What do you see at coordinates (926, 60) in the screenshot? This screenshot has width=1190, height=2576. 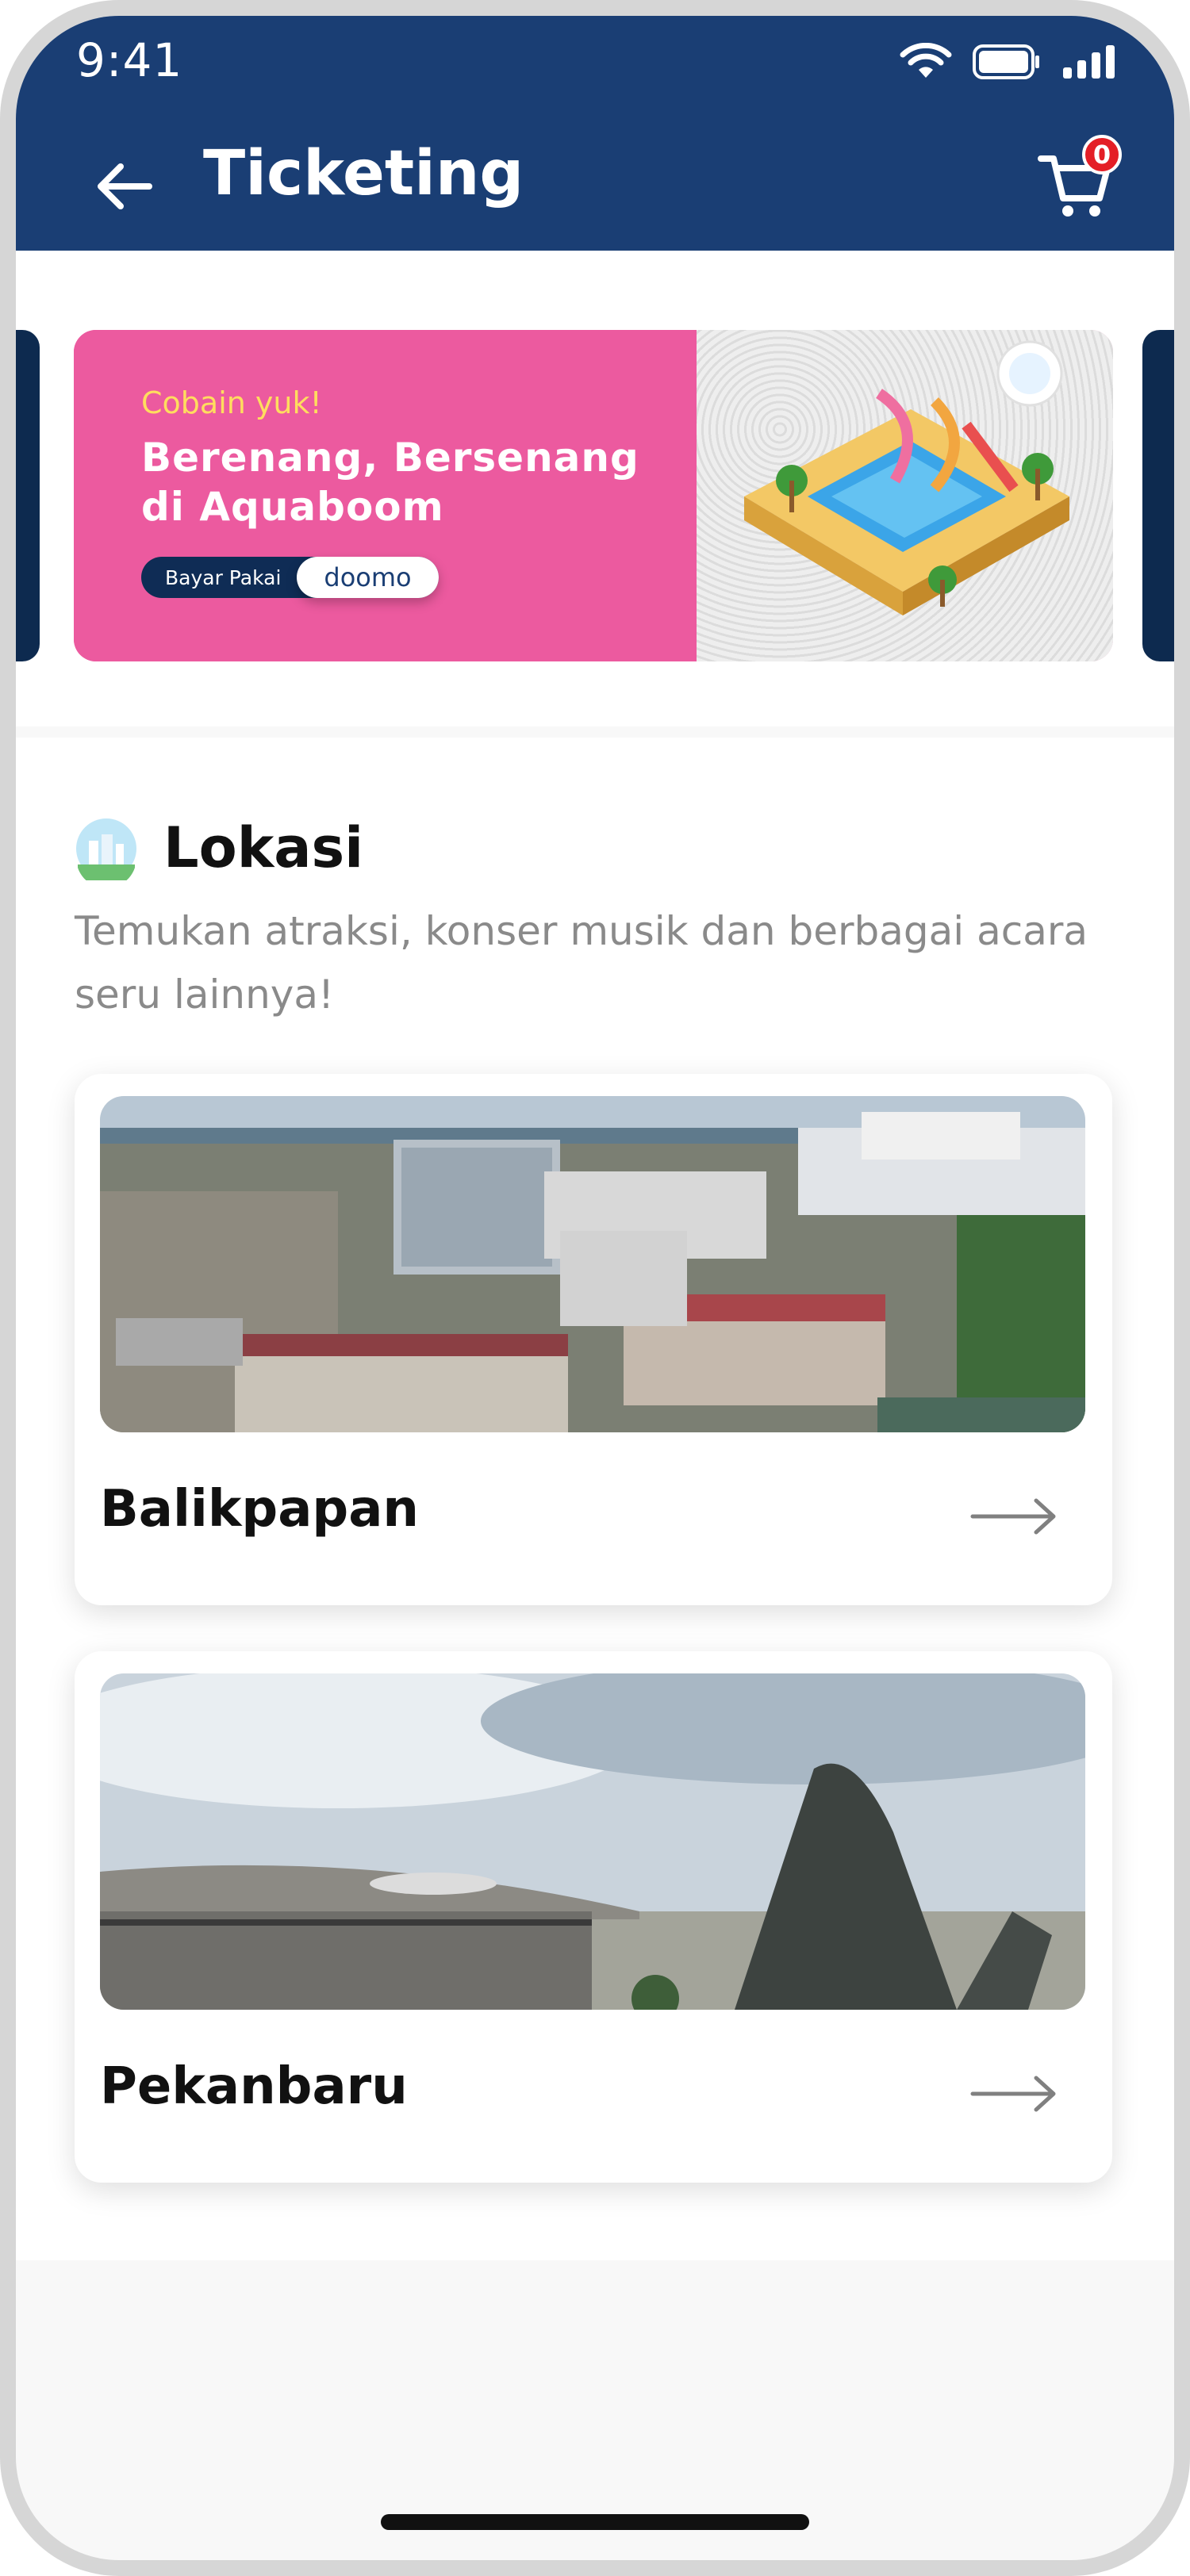 I see `wifi-icon` at bounding box center [926, 60].